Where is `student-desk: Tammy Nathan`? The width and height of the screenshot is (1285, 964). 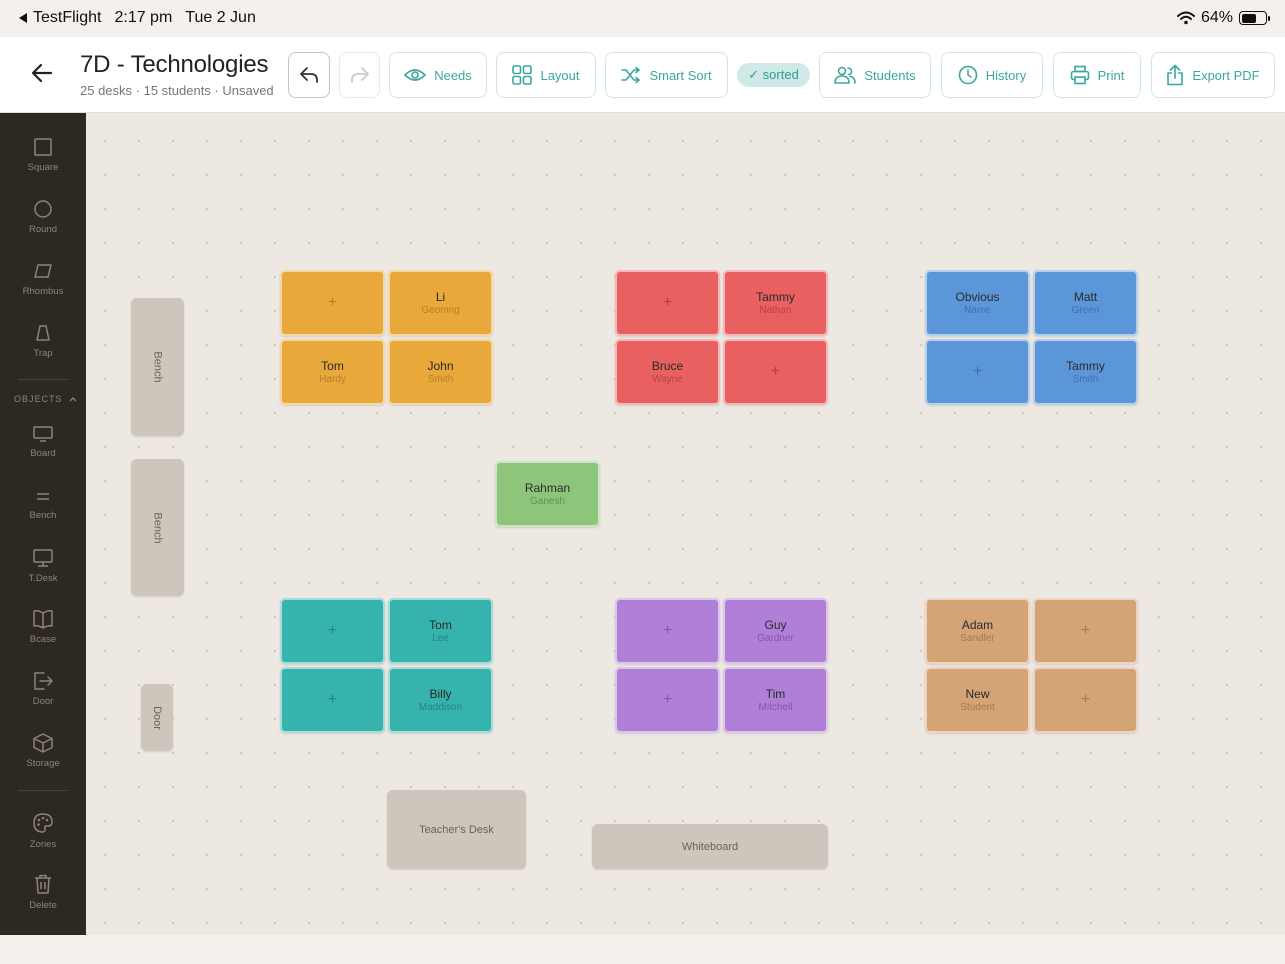 student-desk: Tammy Nathan is located at coordinates (775, 303).